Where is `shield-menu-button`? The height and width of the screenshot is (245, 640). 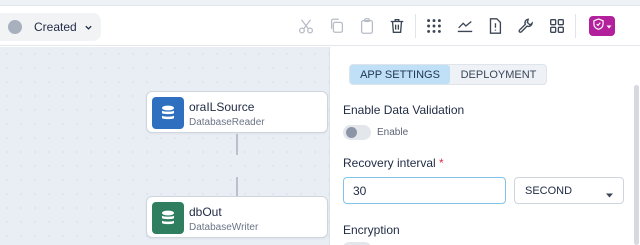 shield-menu-button is located at coordinates (602, 26).